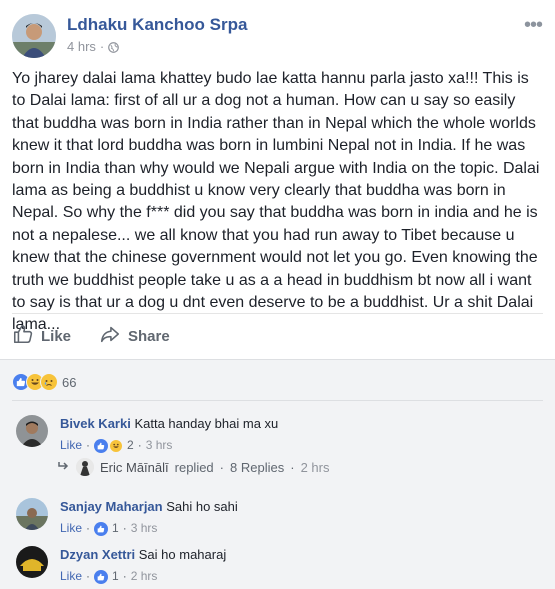  I want to click on comment-author: Sanjay Maharjan, so click(111, 506).